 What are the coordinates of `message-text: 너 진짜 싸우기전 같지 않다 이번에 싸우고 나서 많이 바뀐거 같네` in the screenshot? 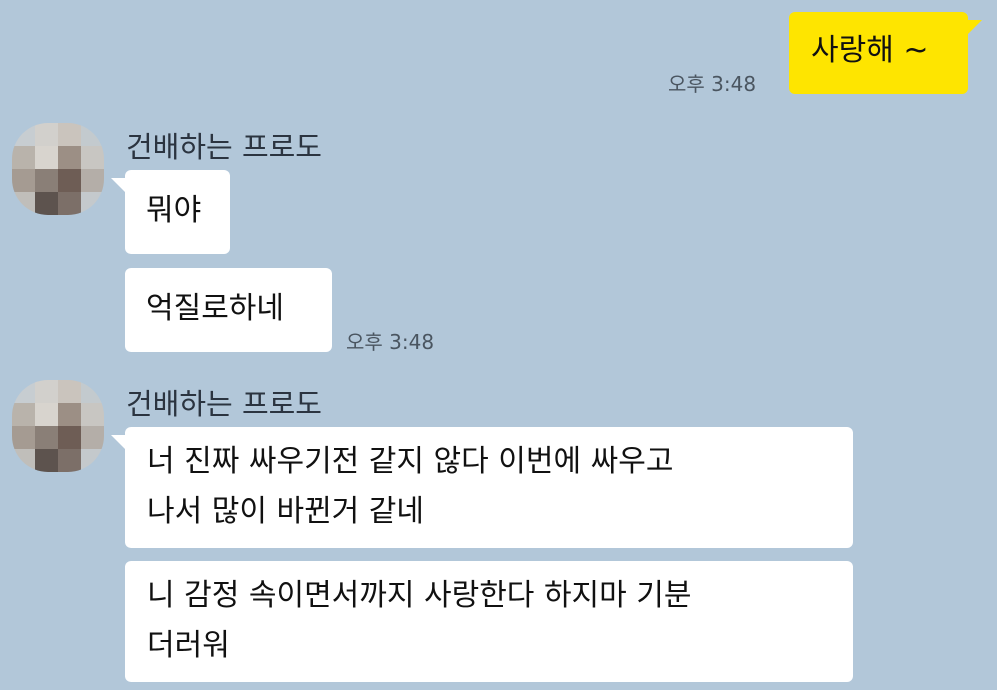 It's located at (410, 486).